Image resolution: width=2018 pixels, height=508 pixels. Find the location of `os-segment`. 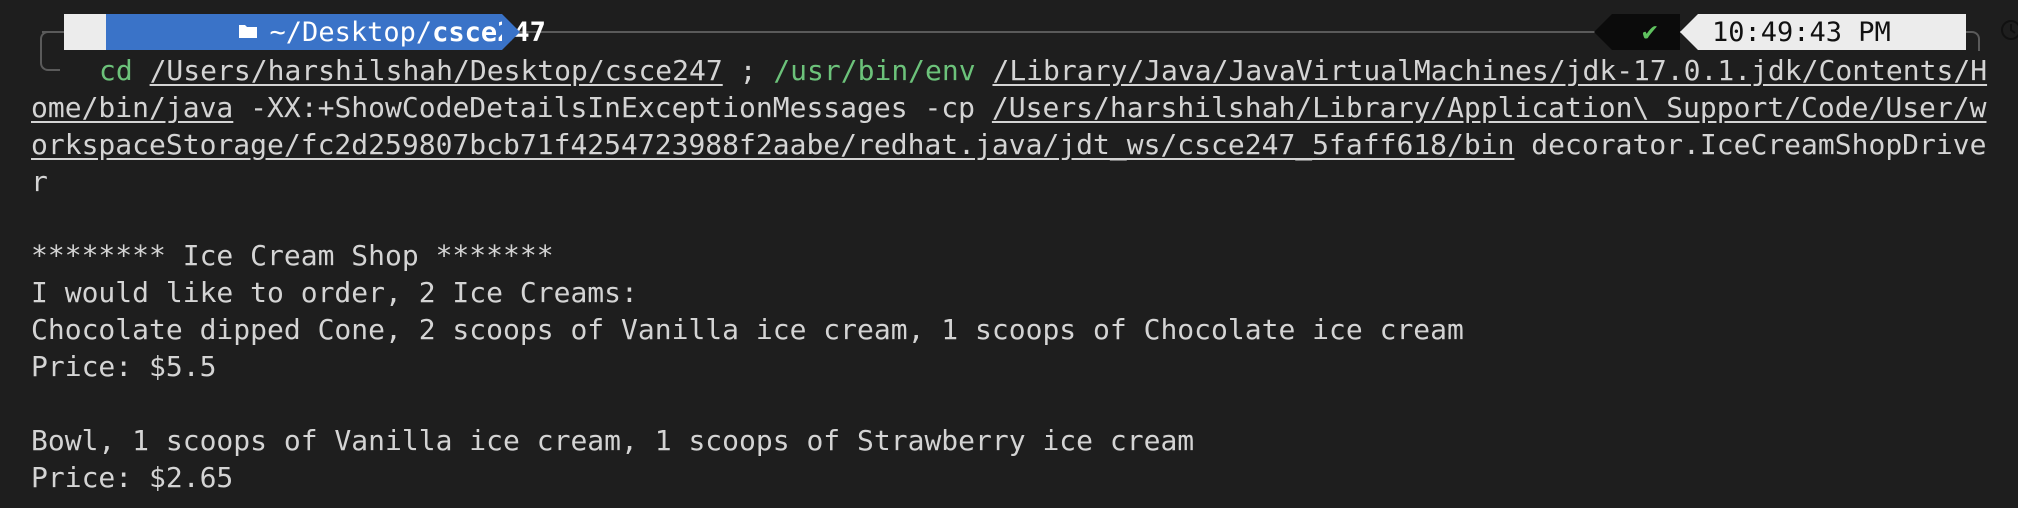

os-segment is located at coordinates (102, 32).